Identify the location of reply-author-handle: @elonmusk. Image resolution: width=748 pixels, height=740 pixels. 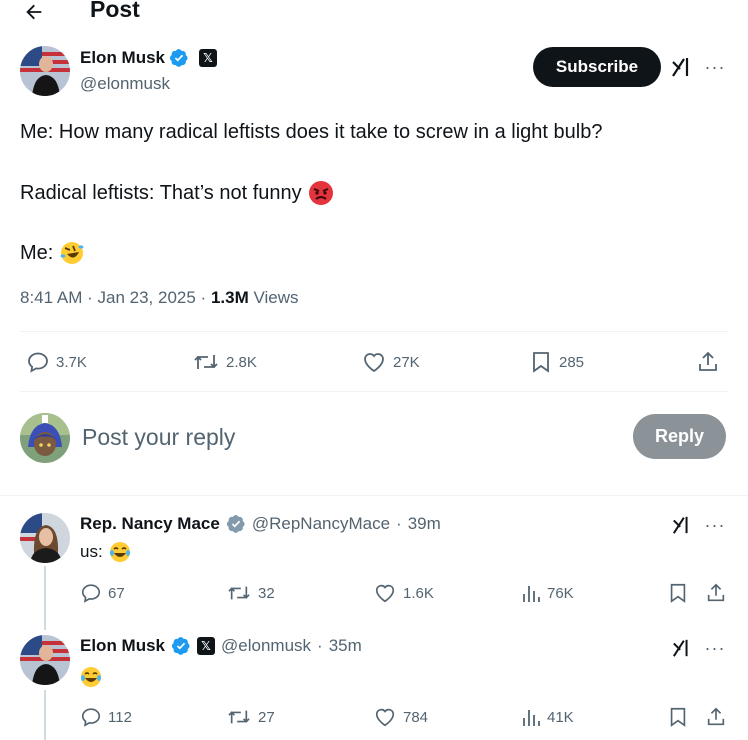
(266, 646).